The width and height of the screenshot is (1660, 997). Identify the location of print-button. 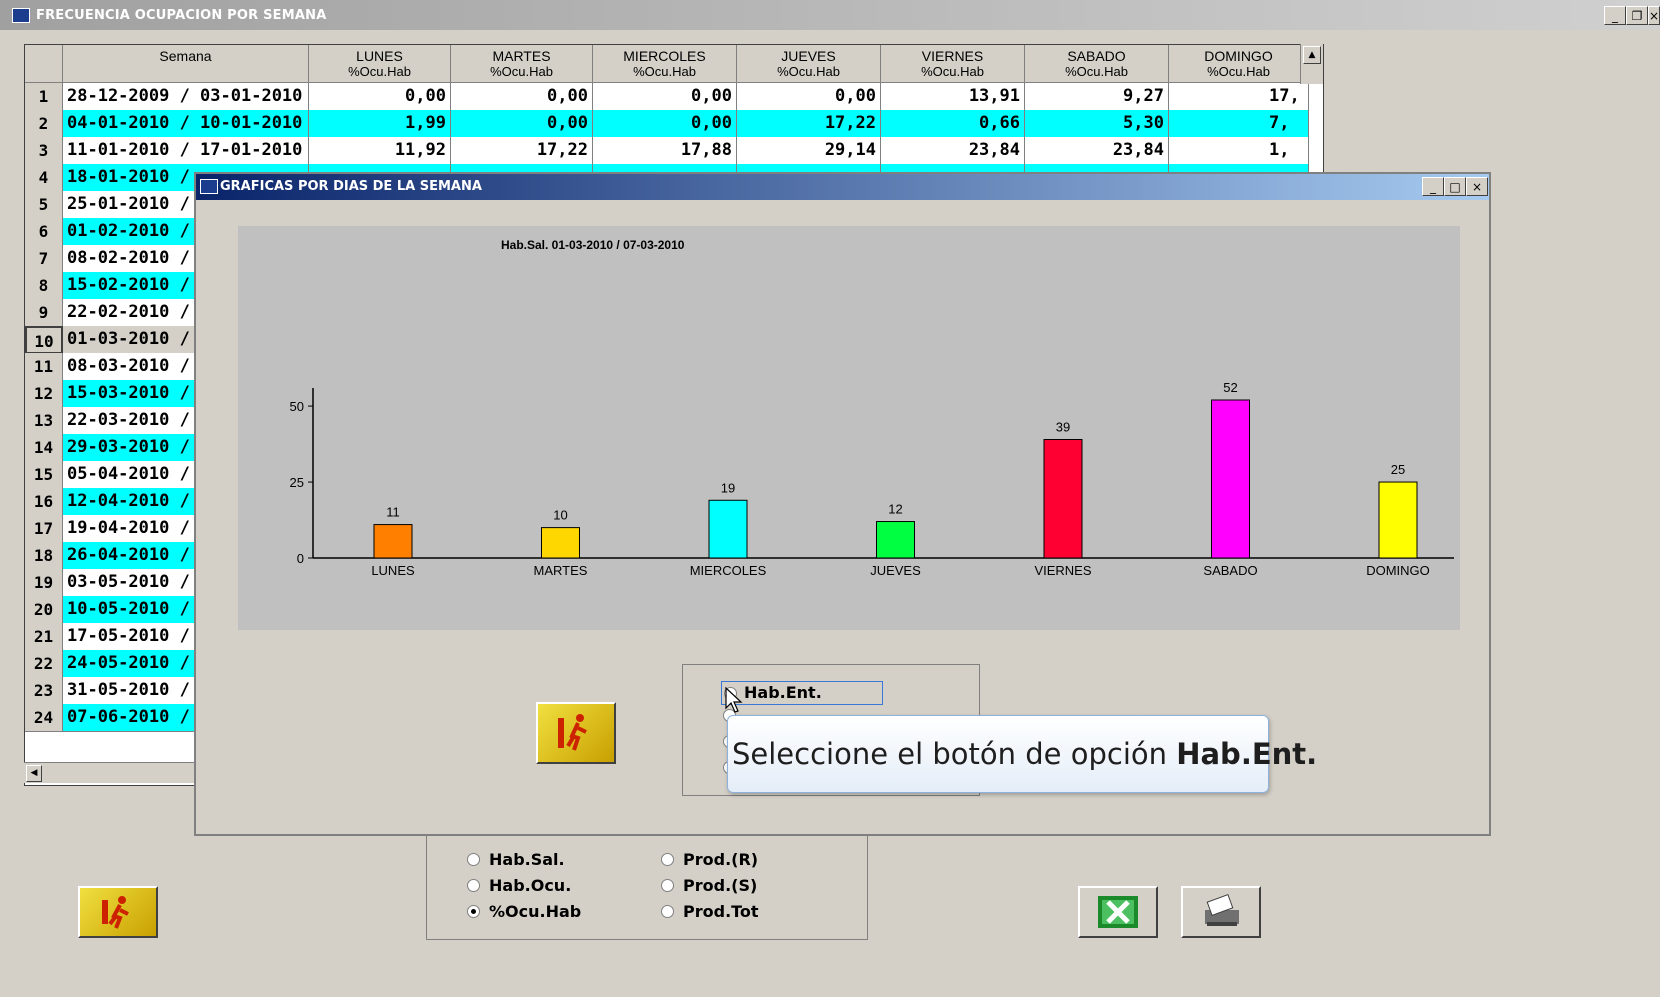
(1221, 912).